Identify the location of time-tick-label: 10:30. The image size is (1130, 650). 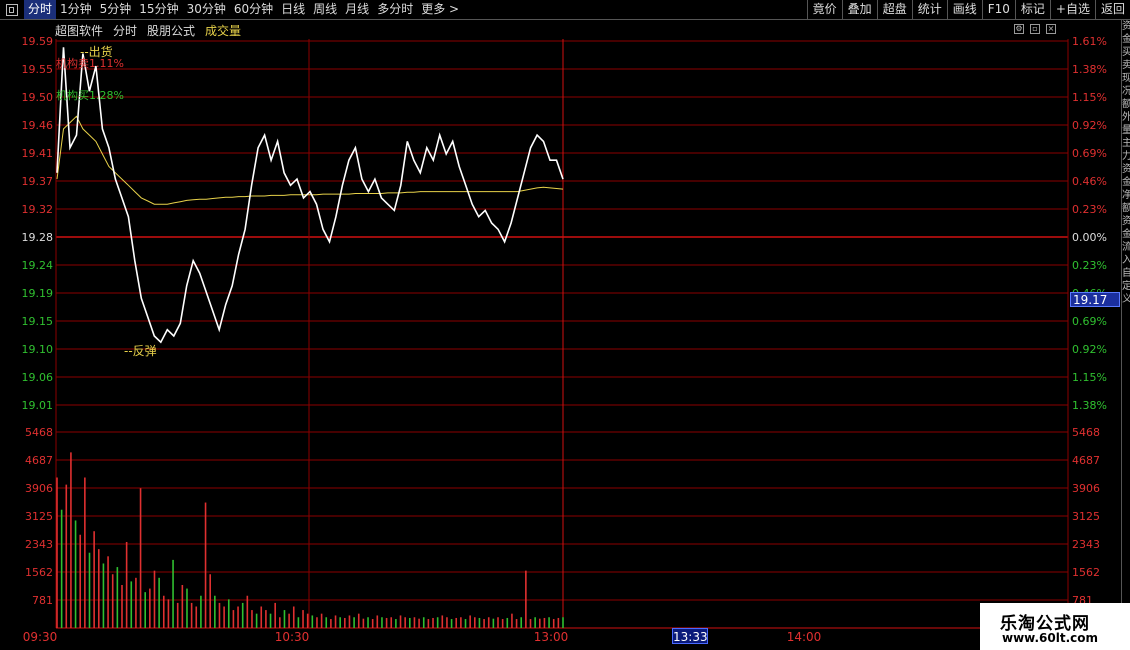
(292, 637).